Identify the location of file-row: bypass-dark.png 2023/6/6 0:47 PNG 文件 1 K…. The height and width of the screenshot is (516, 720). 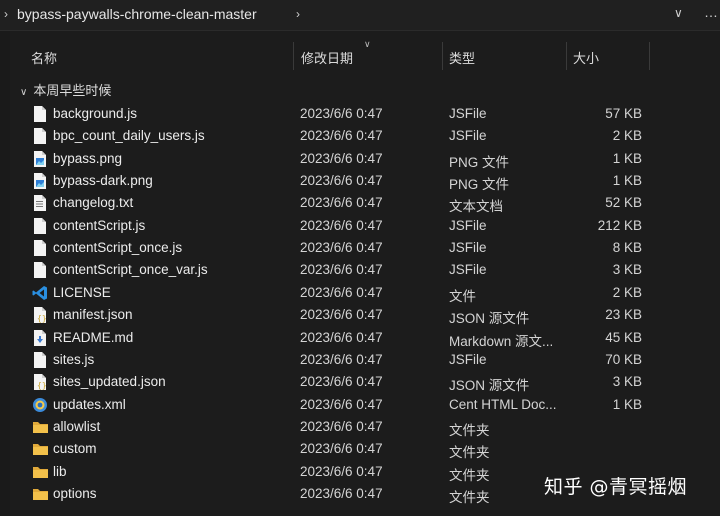
(360, 181).